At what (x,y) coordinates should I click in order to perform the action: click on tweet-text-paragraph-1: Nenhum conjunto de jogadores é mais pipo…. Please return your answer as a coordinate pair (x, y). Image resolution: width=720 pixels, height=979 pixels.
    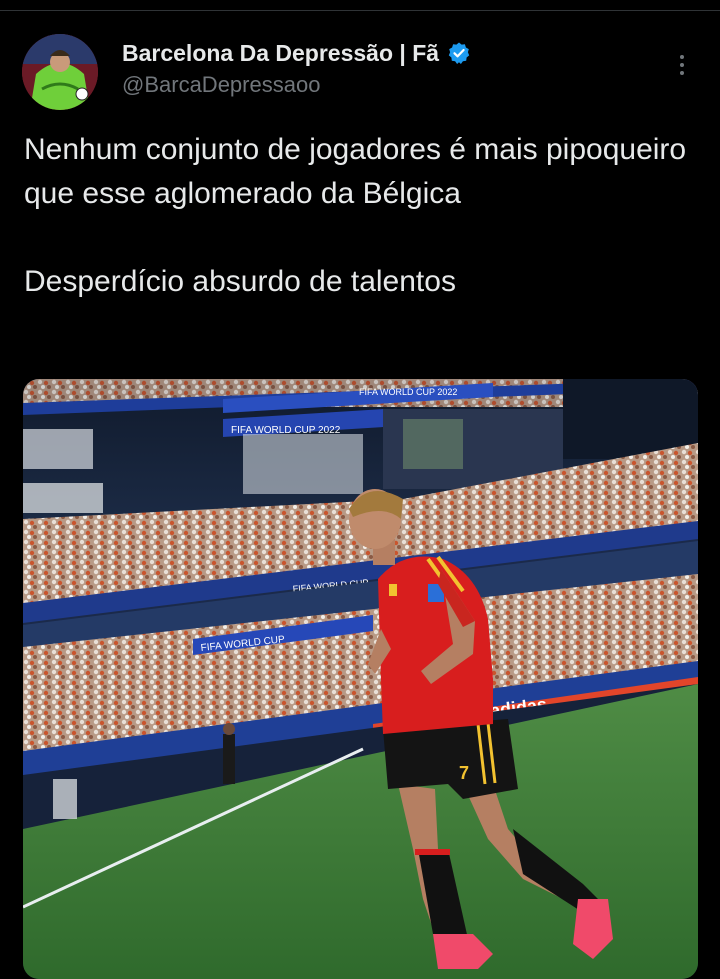
    Looking at the image, I should click on (355, 171).